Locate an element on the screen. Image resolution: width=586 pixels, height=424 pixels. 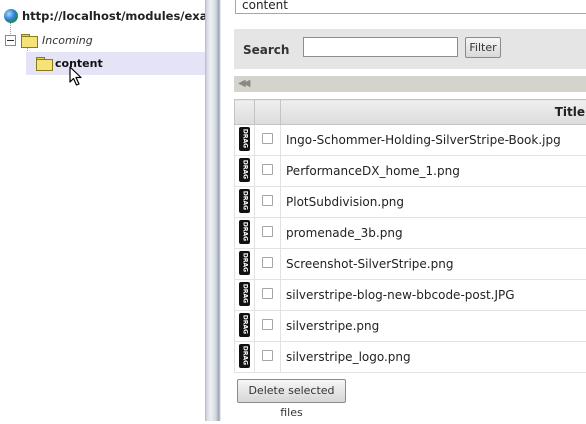
collapse-icon is located at coordinates (10, 40).